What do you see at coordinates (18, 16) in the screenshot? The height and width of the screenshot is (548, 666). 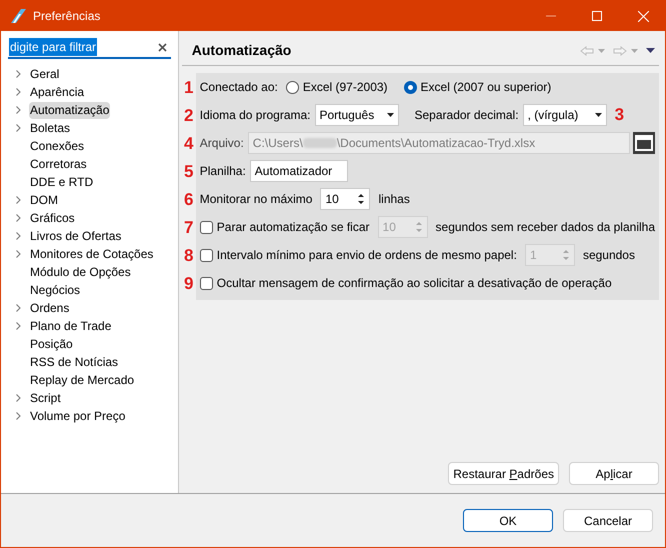 I see `app-logo-icon` at bounding box center [18, 16].